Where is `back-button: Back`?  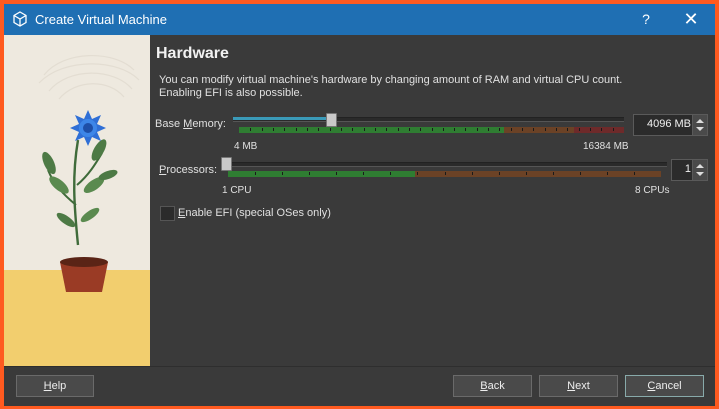
back-button: Back is located at coordinates (492, 386).